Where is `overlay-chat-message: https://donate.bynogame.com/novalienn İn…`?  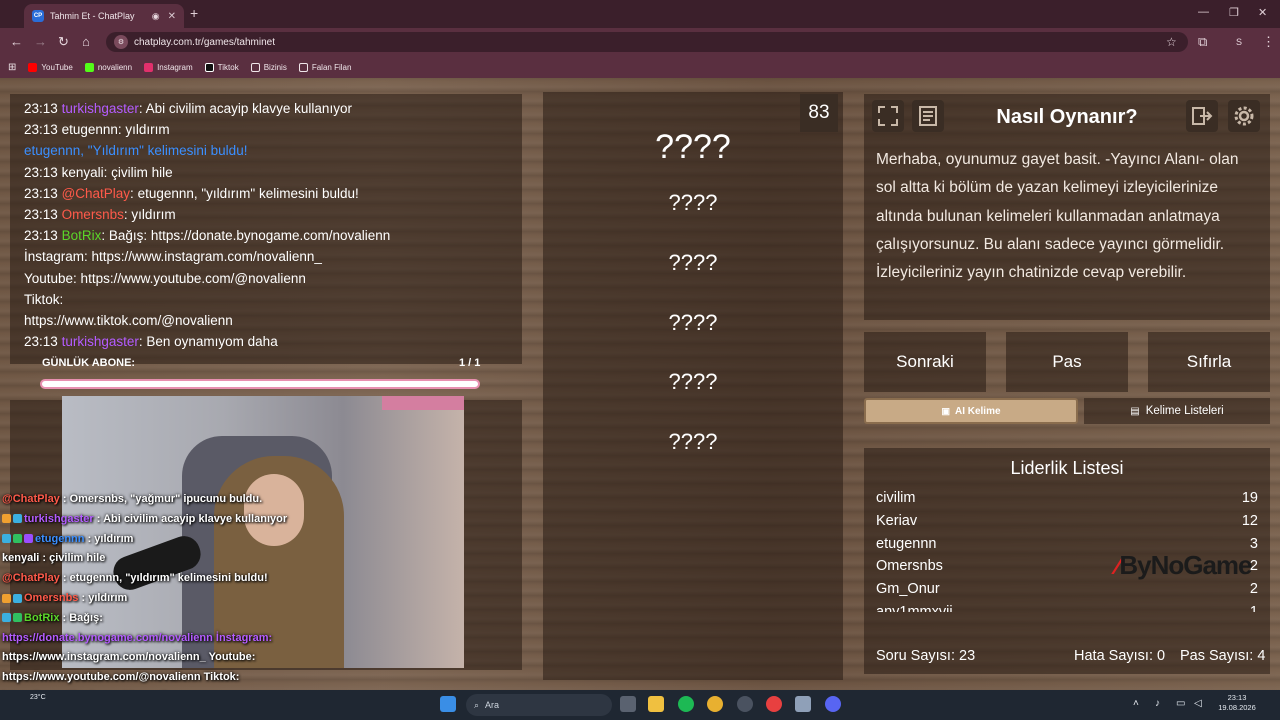 overlay-chat-message: https://donate.bynogame.com/novalienn İn… is located at coordinates (172, 639).